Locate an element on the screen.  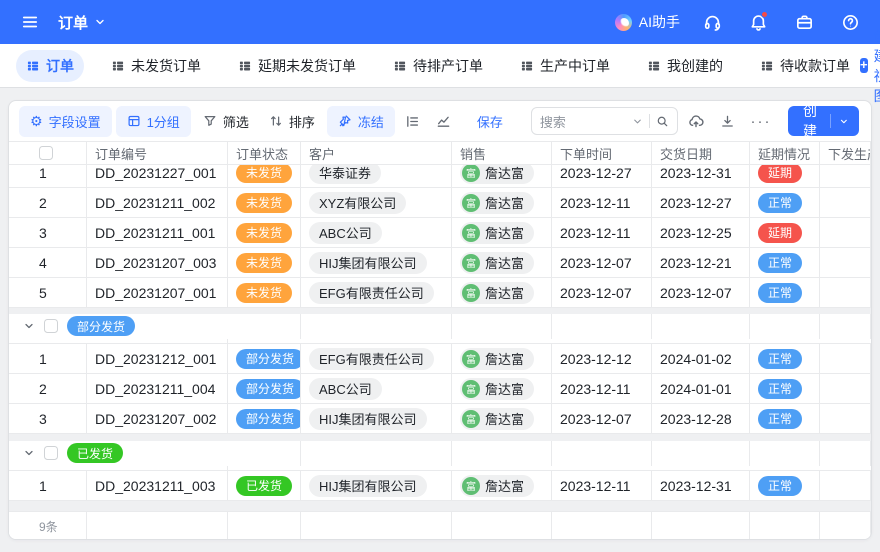
order-date-cell: 2023-12-27 is located at coordinates (602, 176).